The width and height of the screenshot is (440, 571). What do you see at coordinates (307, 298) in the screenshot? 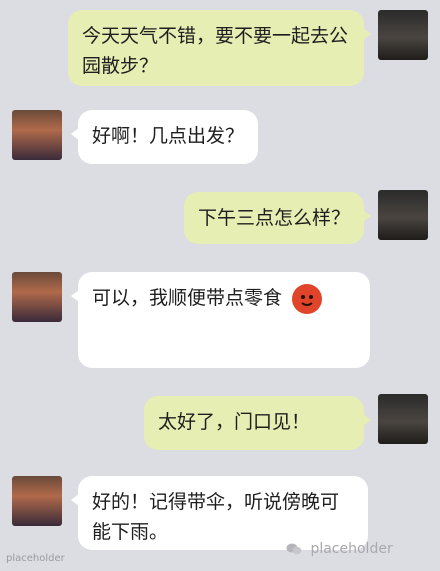
I see `smiling-face-emoji` at bounding box center [307, 298].